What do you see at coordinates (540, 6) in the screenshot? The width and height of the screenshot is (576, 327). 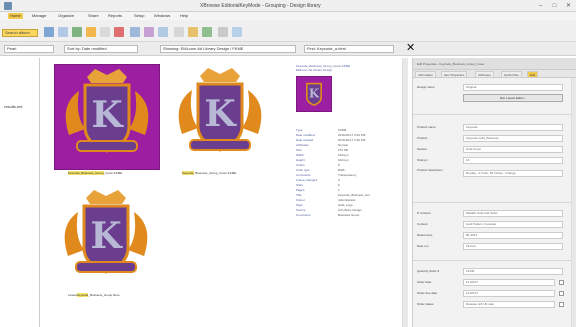 I see `minimize-button: –` at bounding box center [540, 6].